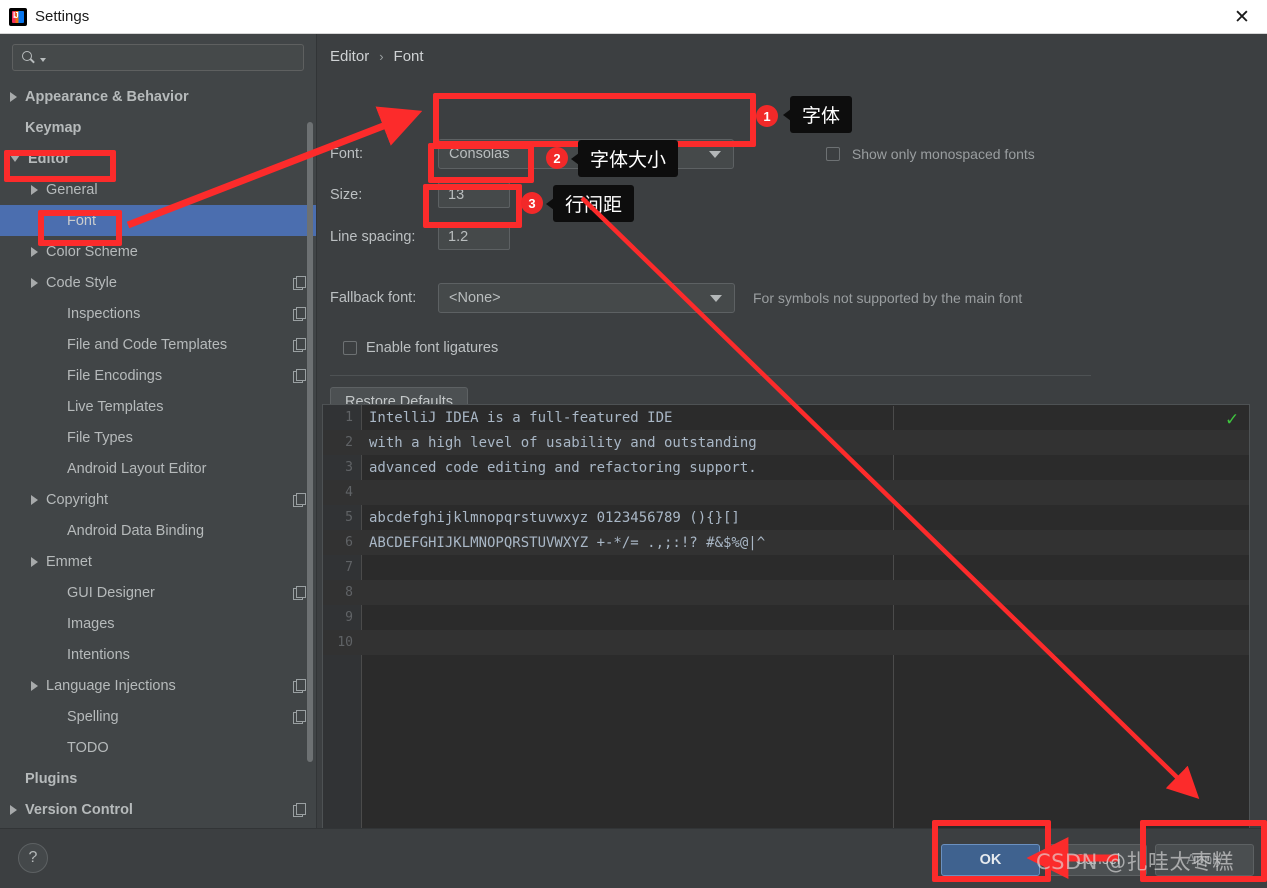 This screenshot has width=1267, height=888. What do you see at coordinates (786, 492) in the screenshot?
I see `preview-code-line: 4` at bounding box center [786, 492].